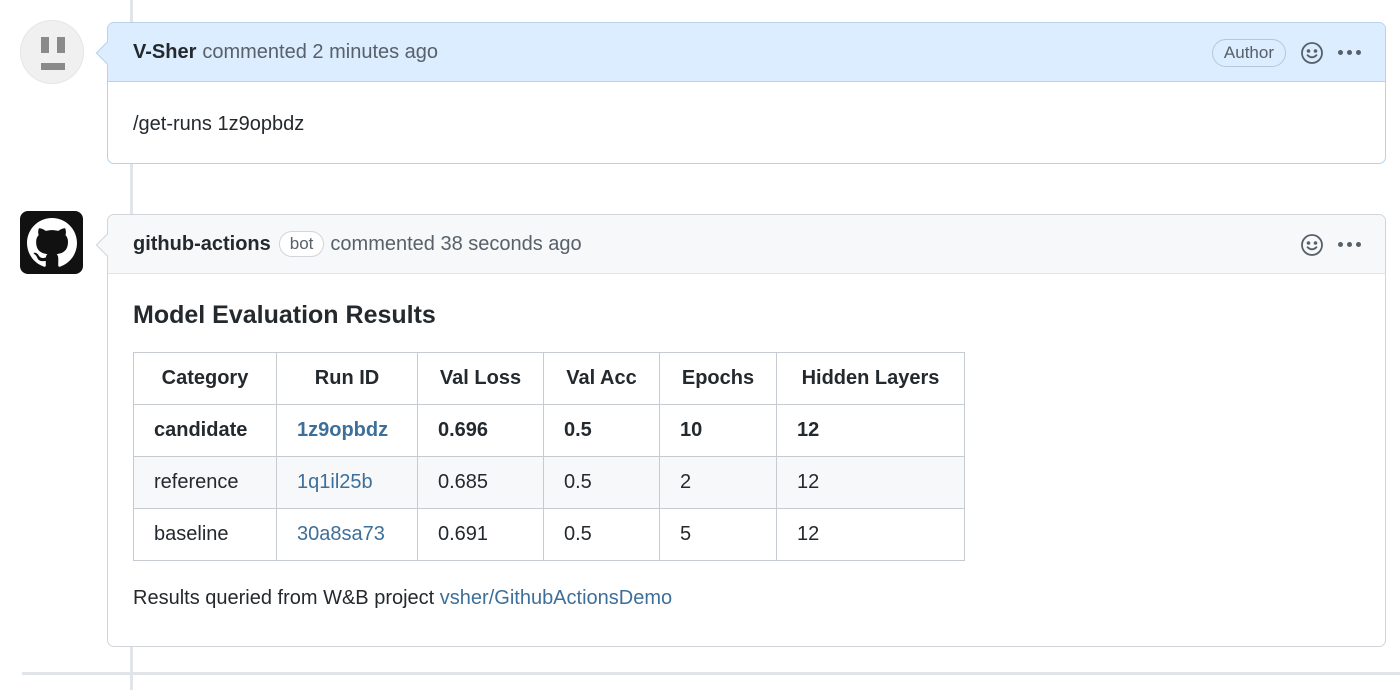 Image resolution: width=1400 pixels, height=690 pixels. Describe the element at coordinates (480, 430) in the screenshot. I see `table-cell: 0.696` at that location.